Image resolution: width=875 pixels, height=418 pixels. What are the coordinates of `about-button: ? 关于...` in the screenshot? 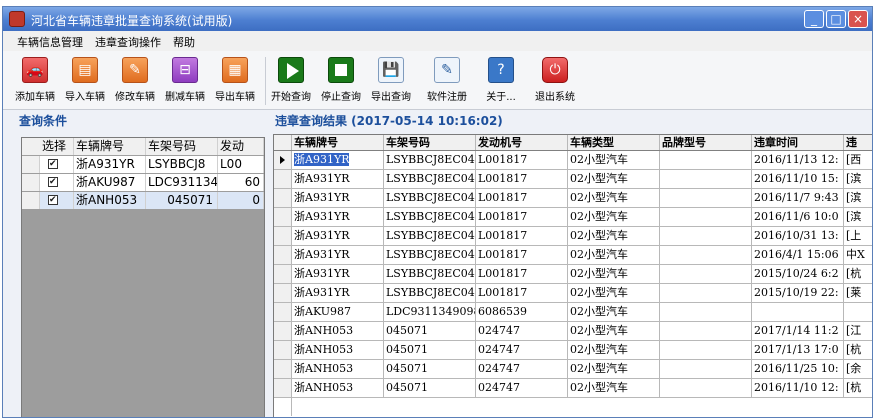 It's located at (501, 81).